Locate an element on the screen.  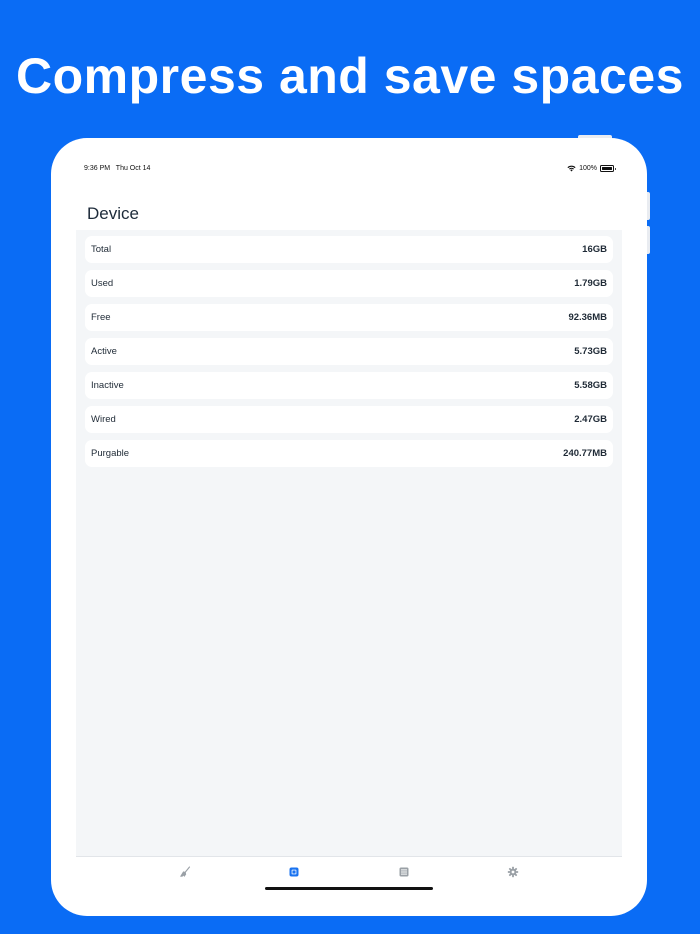
list-item: Active 5.73GB is located at coordinates (349, 351).